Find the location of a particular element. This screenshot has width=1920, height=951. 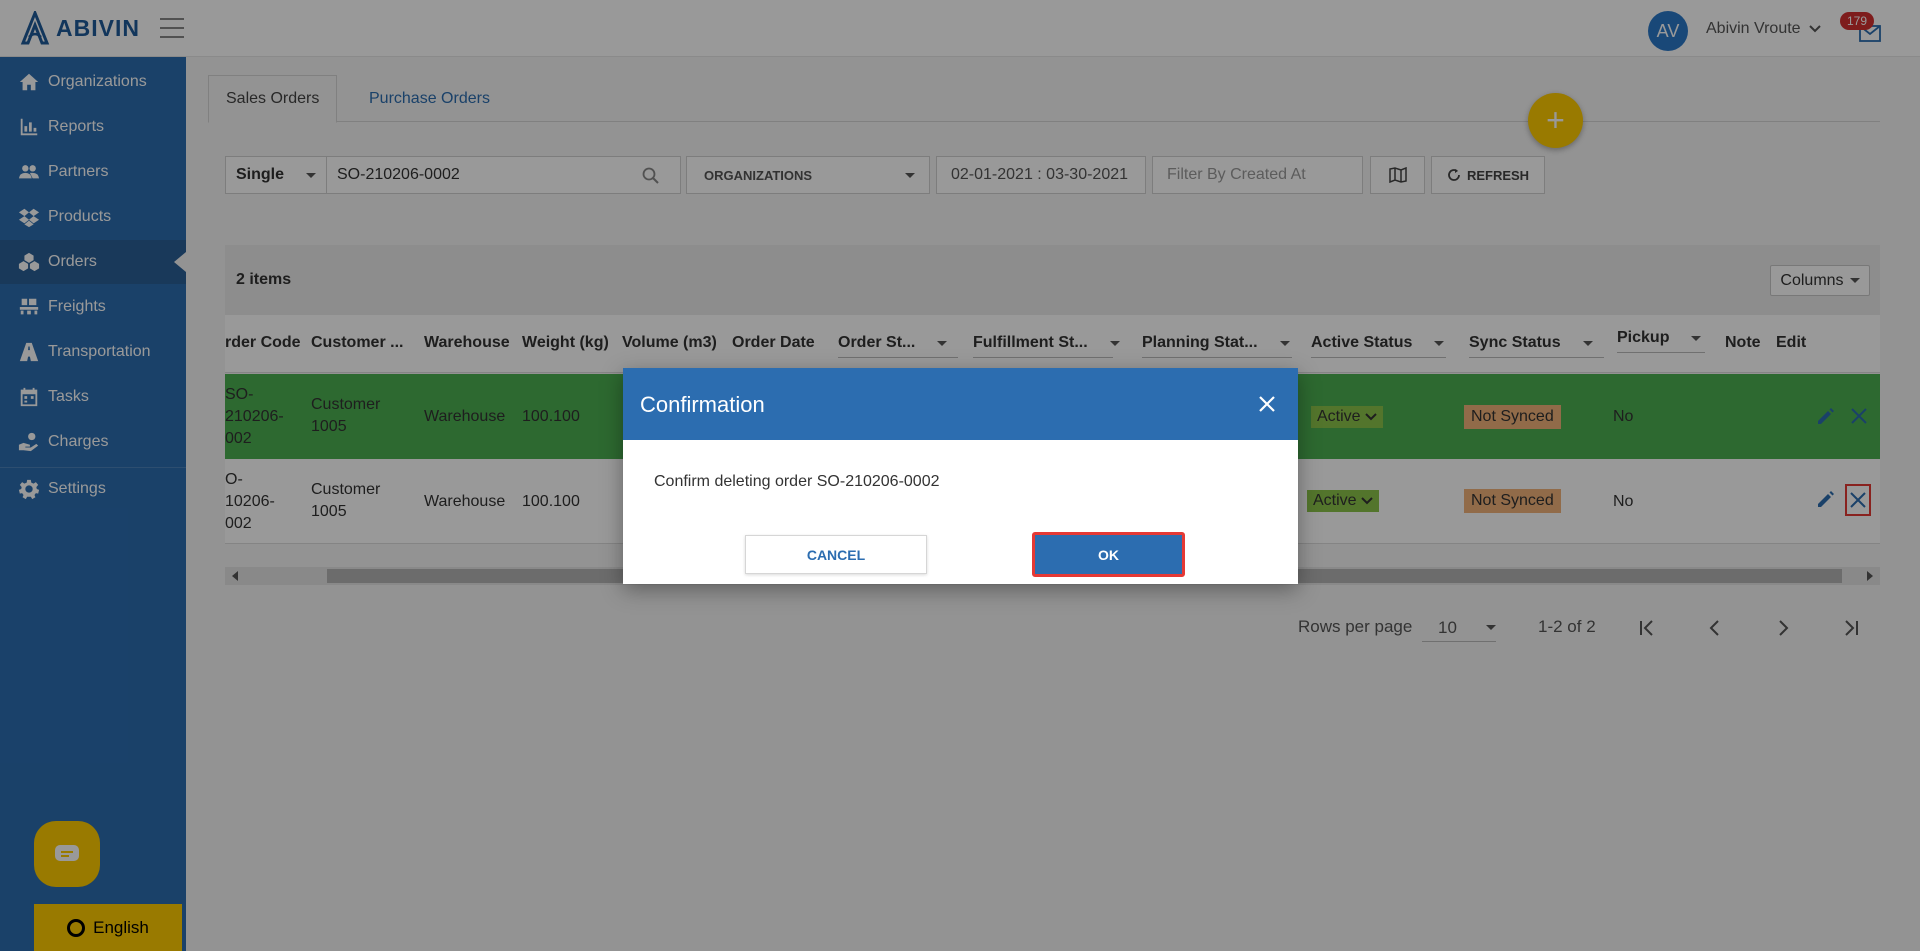

dialog-header: Confirmation is located at coordinates (960, 404).